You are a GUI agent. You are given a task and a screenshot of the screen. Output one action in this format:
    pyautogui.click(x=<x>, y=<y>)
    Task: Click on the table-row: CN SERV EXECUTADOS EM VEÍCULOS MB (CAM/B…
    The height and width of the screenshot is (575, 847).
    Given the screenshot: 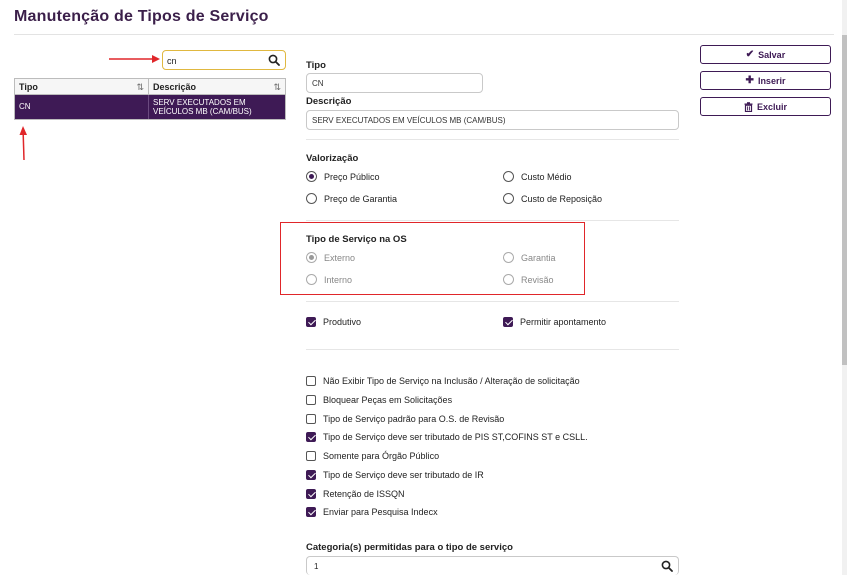 What is the action you would take?
    pyautogui.click(x=150, y=107)
    